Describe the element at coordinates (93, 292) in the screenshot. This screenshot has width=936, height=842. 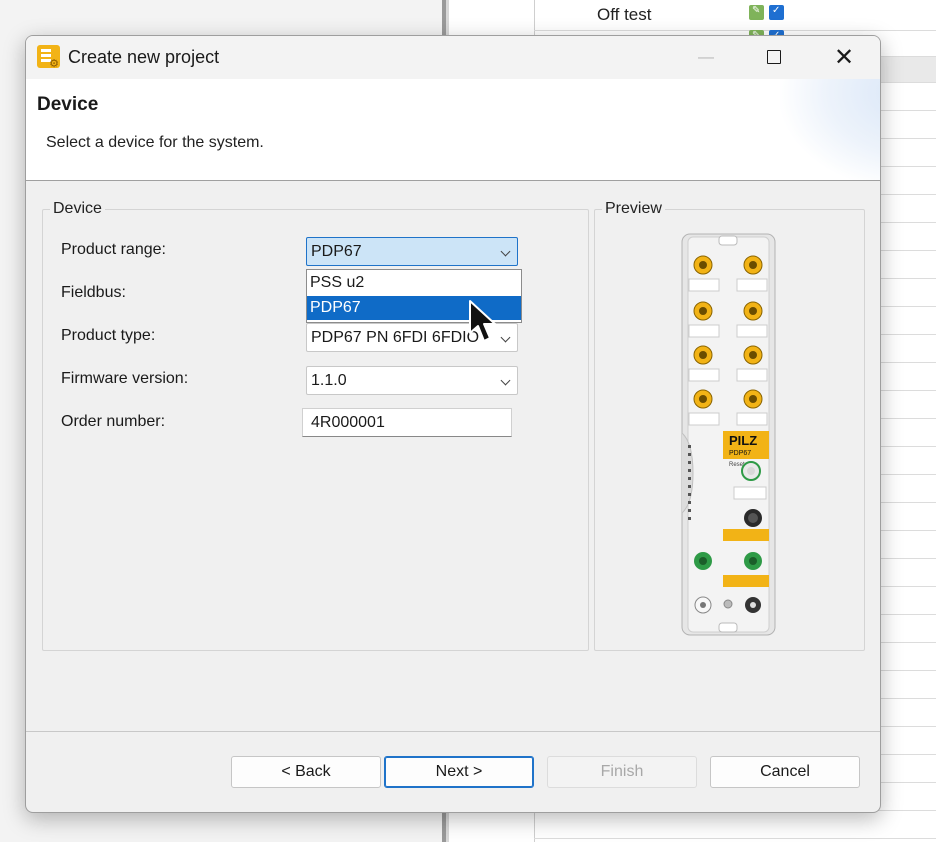
I see `fieldbus-label: Fieldbus:` at that location.